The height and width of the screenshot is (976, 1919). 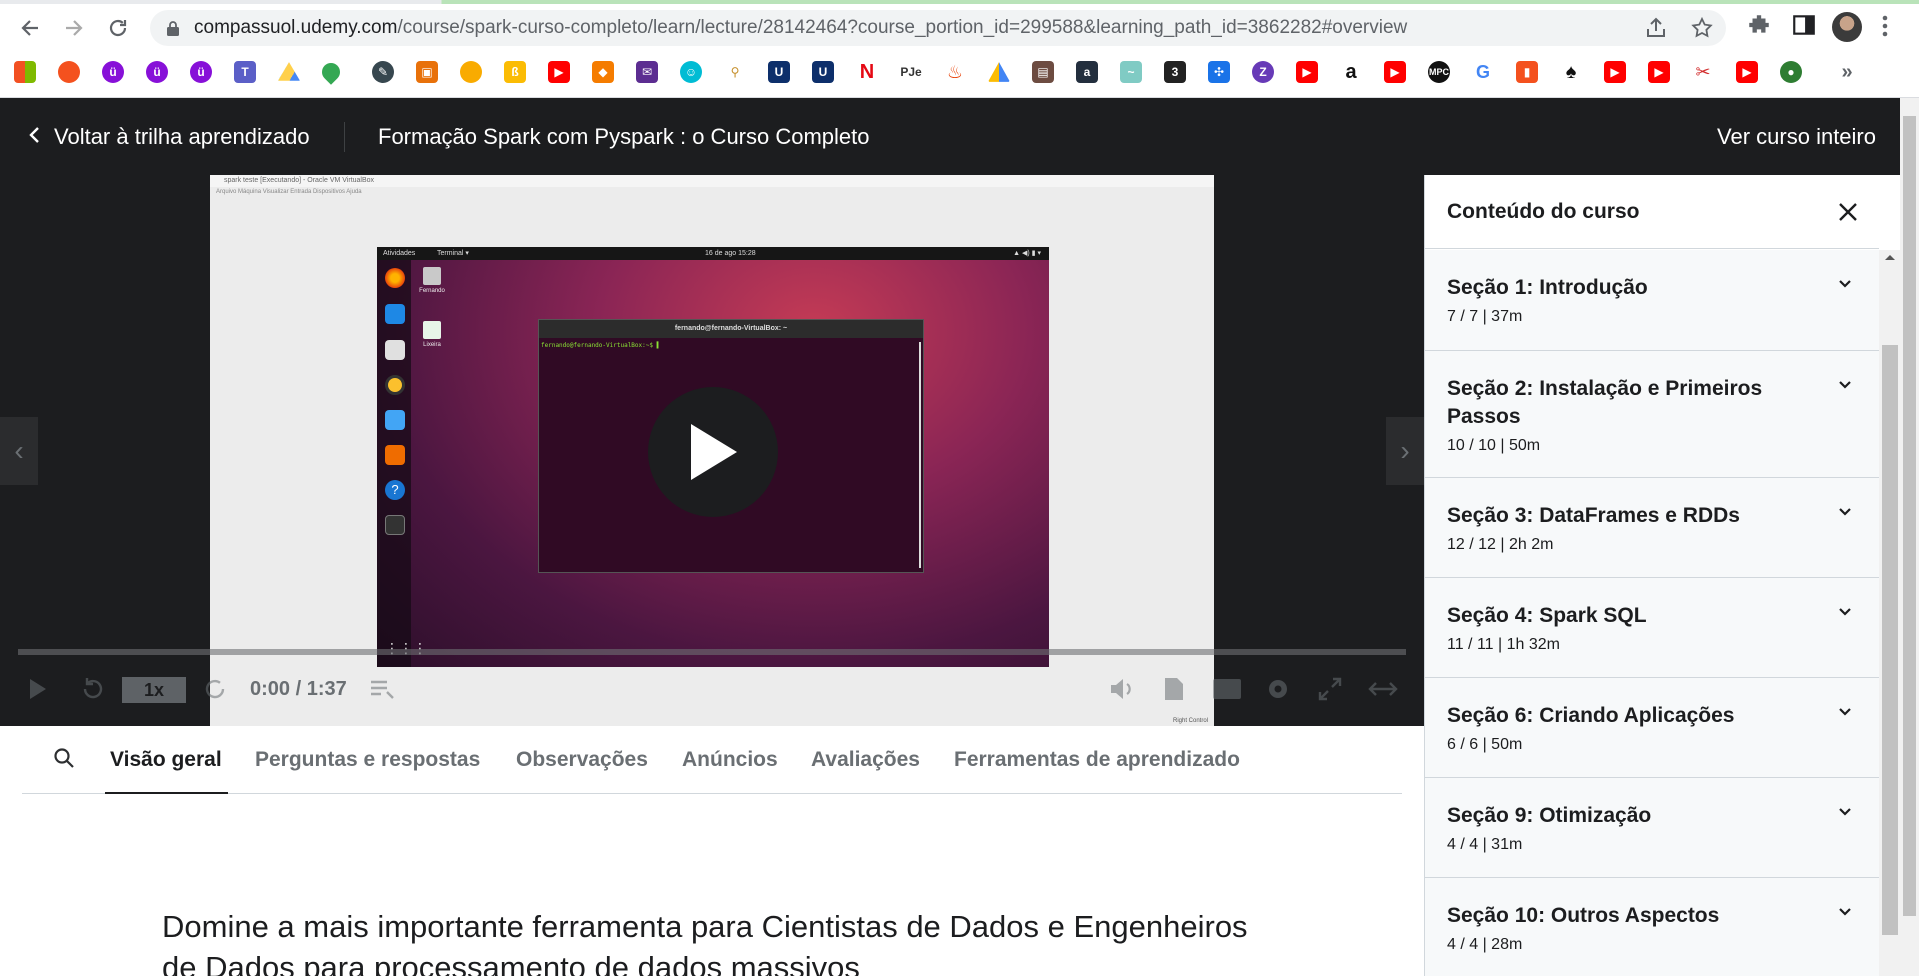 I want to click on sidebar-scrollbar, so click(x=1890, y=613).